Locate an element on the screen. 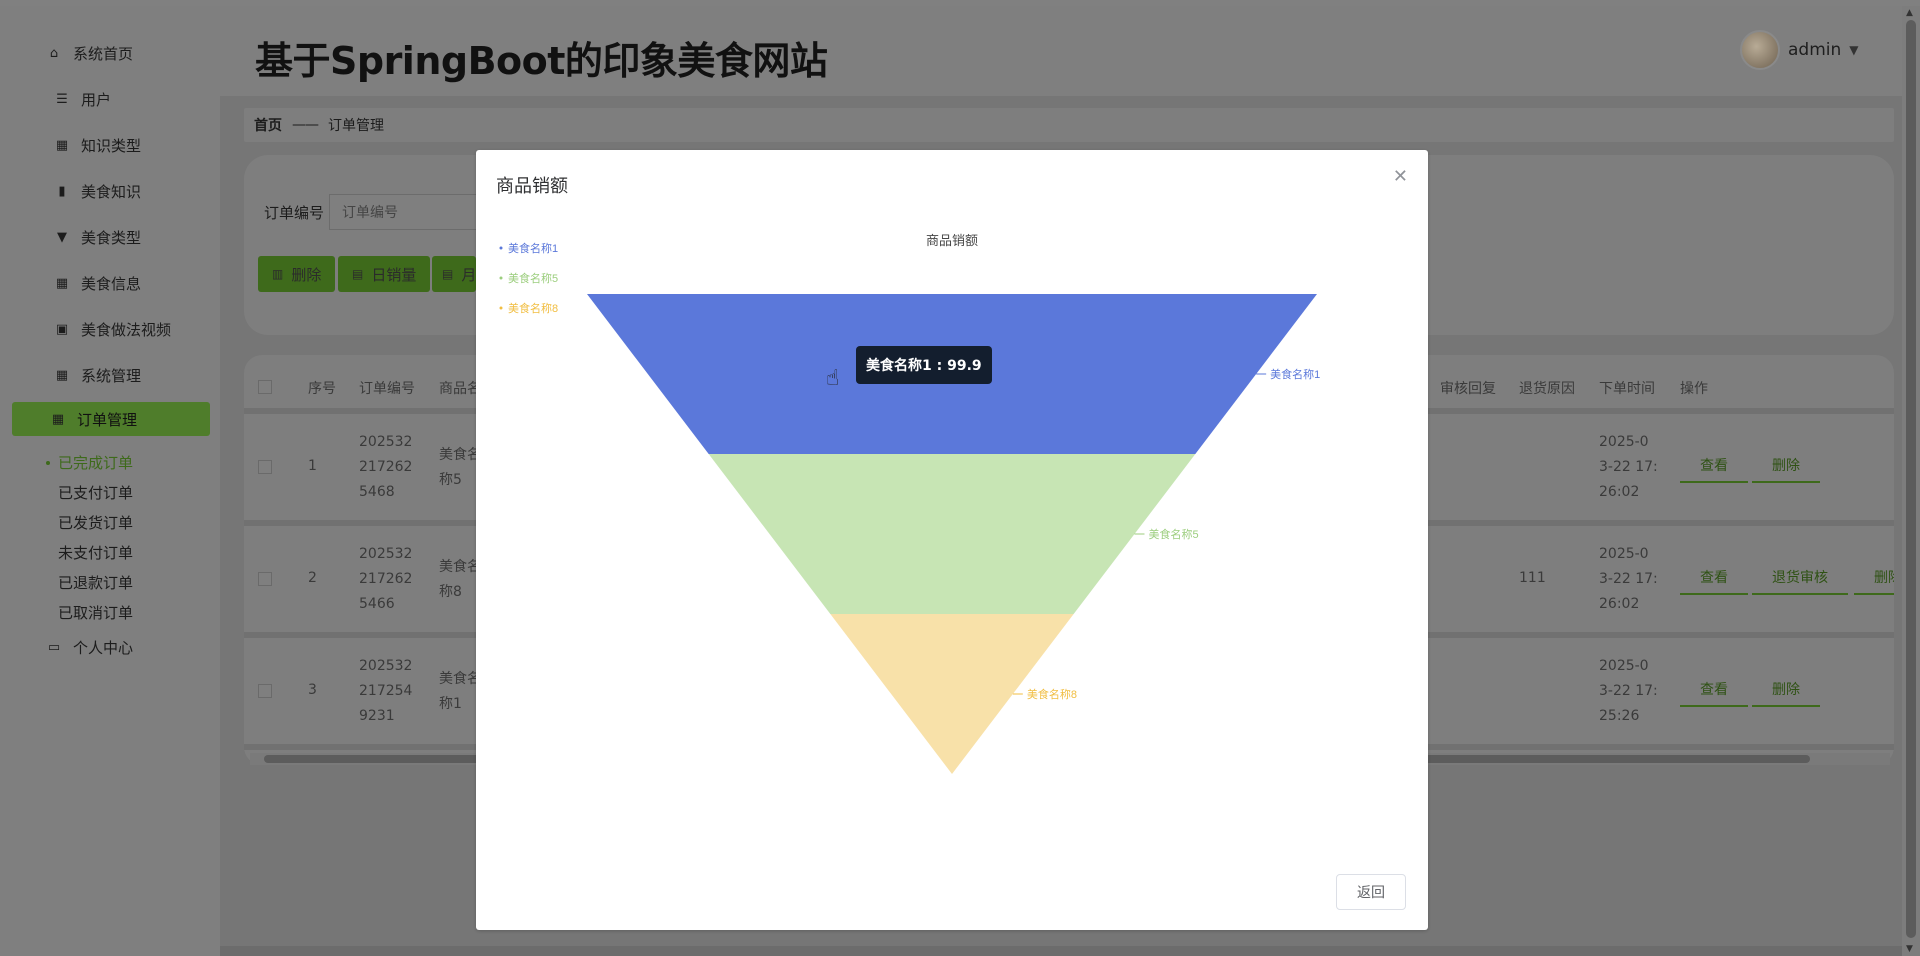  legend-item: 美食名称8 is located at coordinates (529, 308).